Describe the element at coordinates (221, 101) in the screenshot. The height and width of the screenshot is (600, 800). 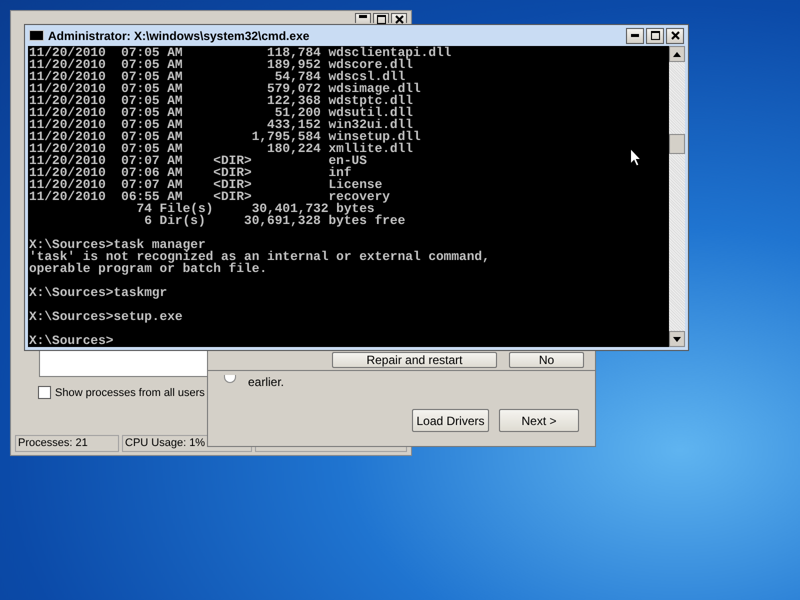
I see `console-line: 11/20/2010 07:05 AM 122,368 wdstptc.dll` at that location.